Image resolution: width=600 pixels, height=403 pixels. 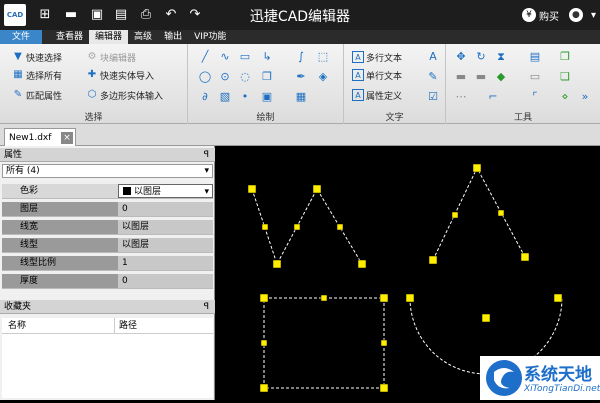 I want to click on prop-value: 以图层 ▾, so click(x=165, y=191).